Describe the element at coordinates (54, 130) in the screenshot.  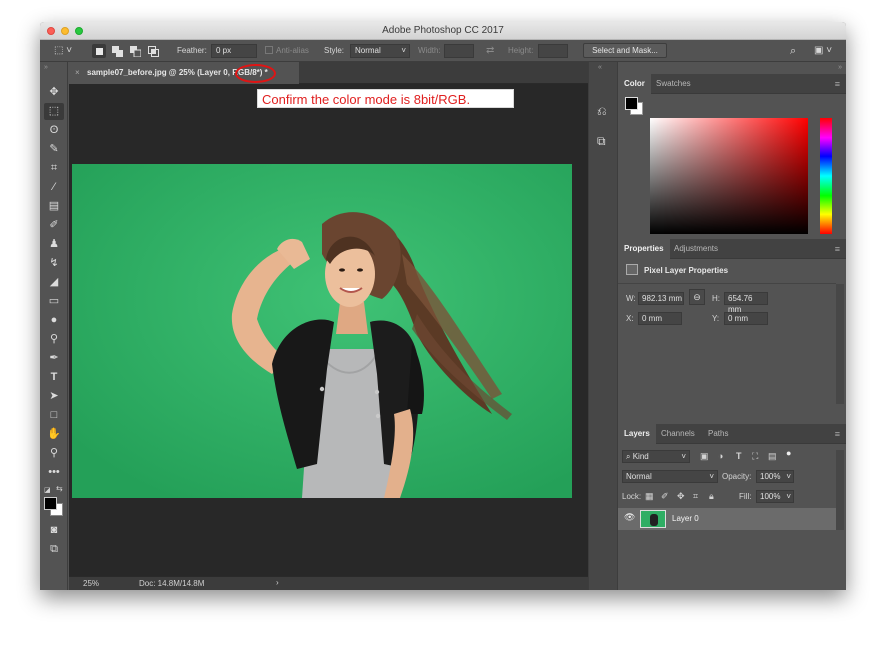
I see `lasso-tool-icon: ʘ` at that location.